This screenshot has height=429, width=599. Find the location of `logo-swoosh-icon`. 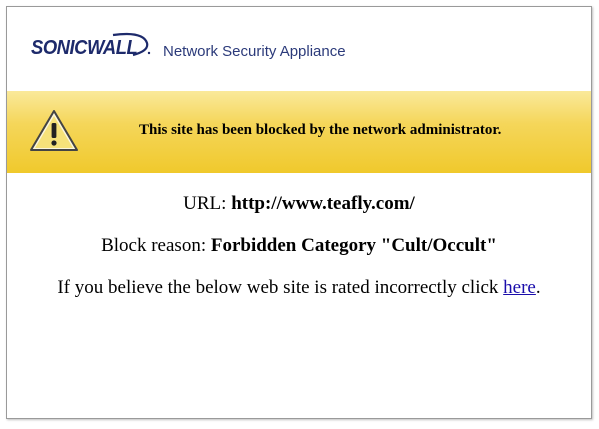

logo-swoosh-icon is located at coordinates (131, 44).